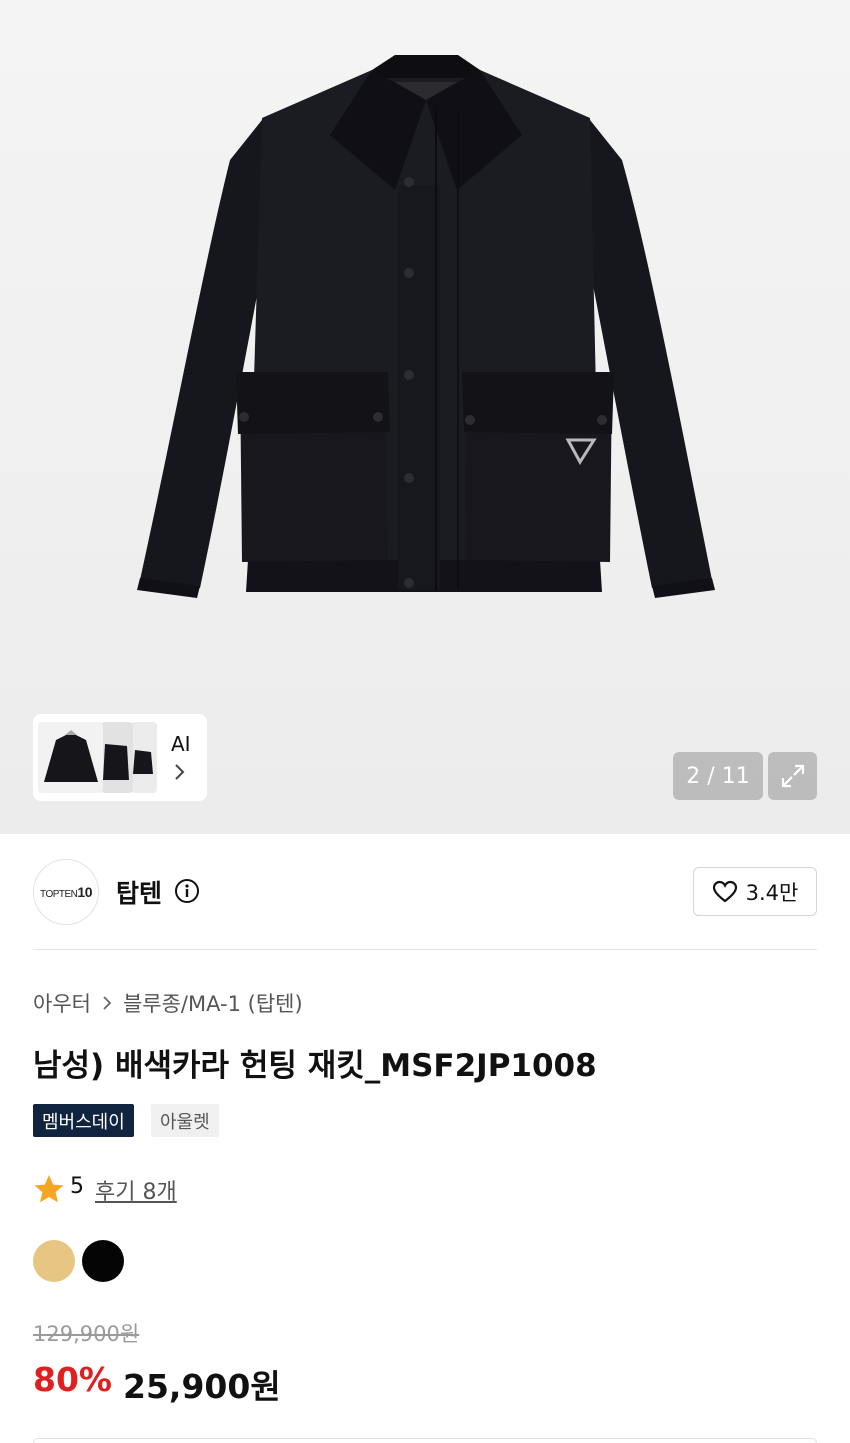  What do you see at coordinates (185, 1120) in the screenshot?
I see `outlet-badge: 아울렛` at bounding box center [185, 1120].